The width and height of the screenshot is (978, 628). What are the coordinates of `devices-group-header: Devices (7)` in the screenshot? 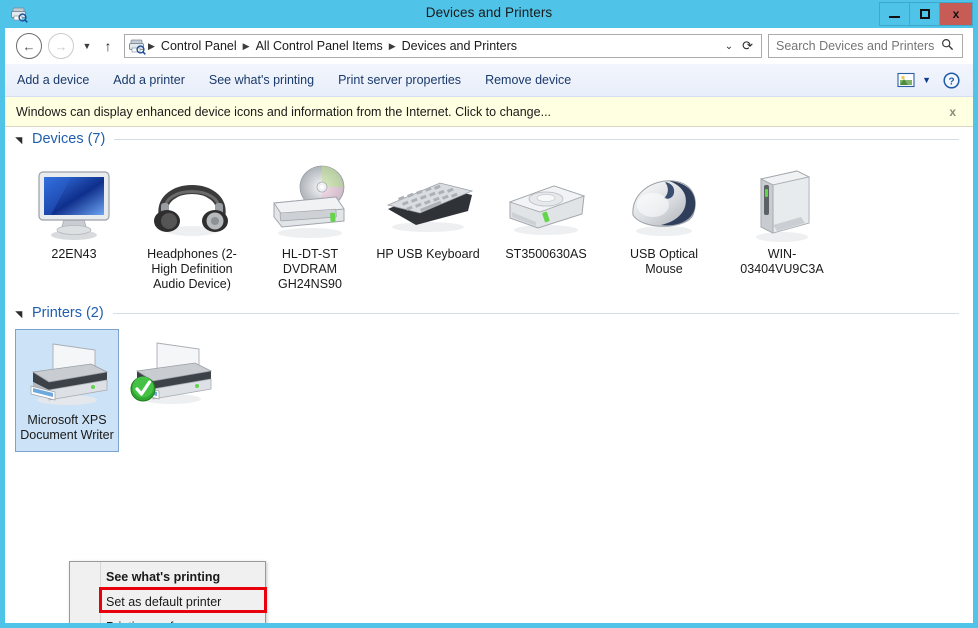 It's located at (489, 139).